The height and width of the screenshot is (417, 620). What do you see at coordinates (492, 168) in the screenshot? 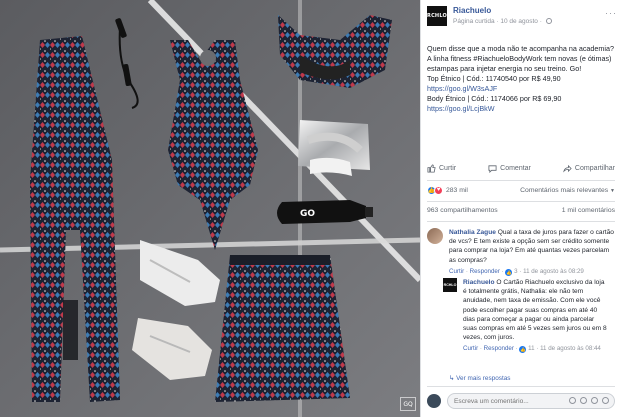
I see `comment-icon` at bounding box center [492, 168].